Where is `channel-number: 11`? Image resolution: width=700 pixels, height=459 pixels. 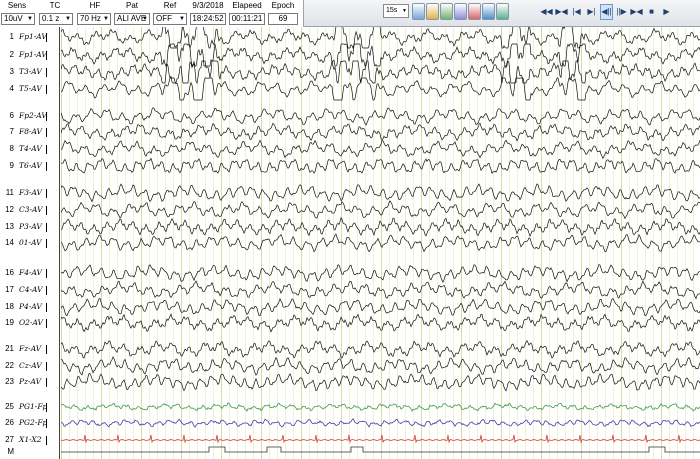 channel-number: 11 is located at coordinates (9, 192).